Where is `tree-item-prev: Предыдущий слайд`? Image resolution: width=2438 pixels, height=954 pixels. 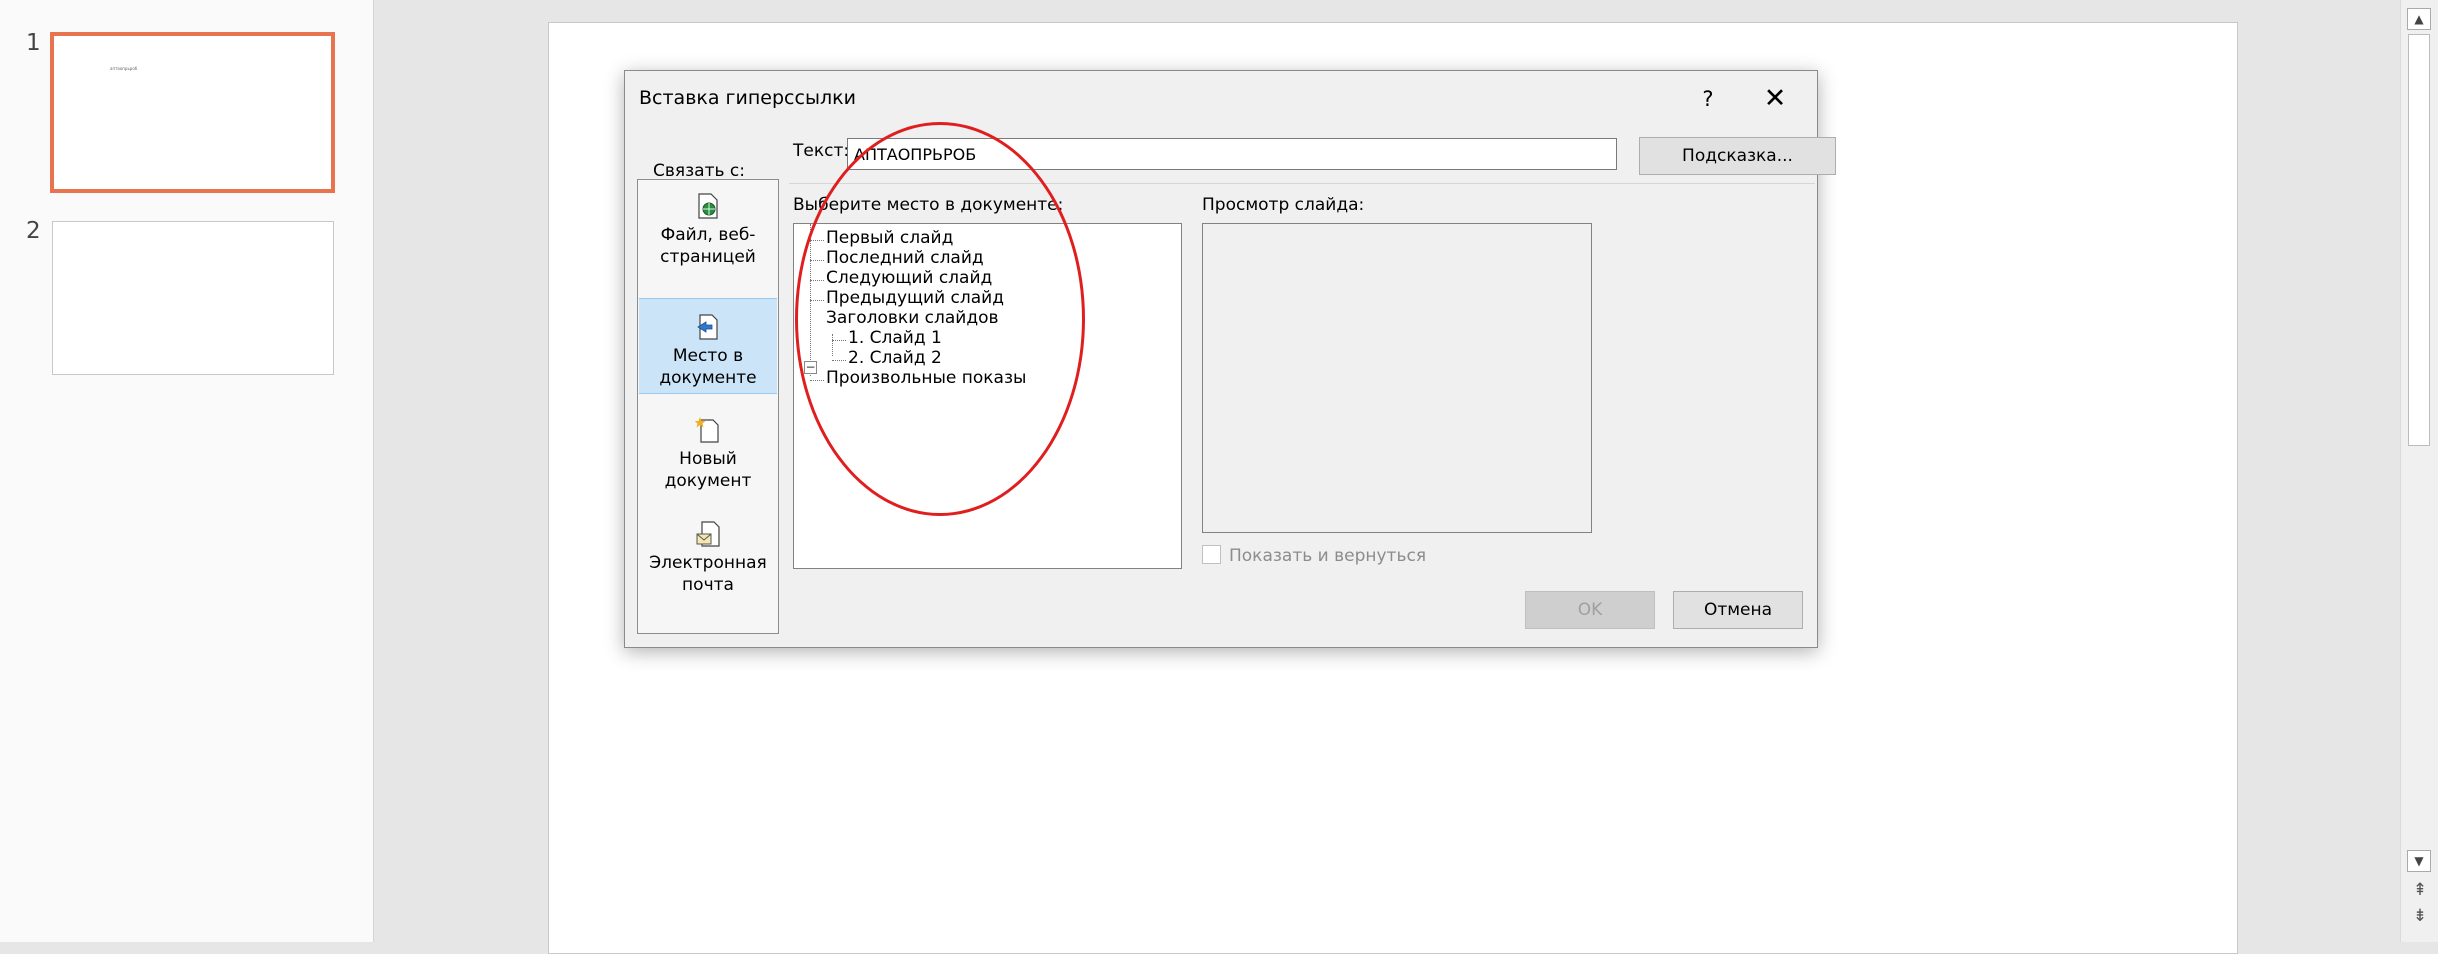
tree-item-prev: Предыдущий слайд is located at coordinates (915, 298).